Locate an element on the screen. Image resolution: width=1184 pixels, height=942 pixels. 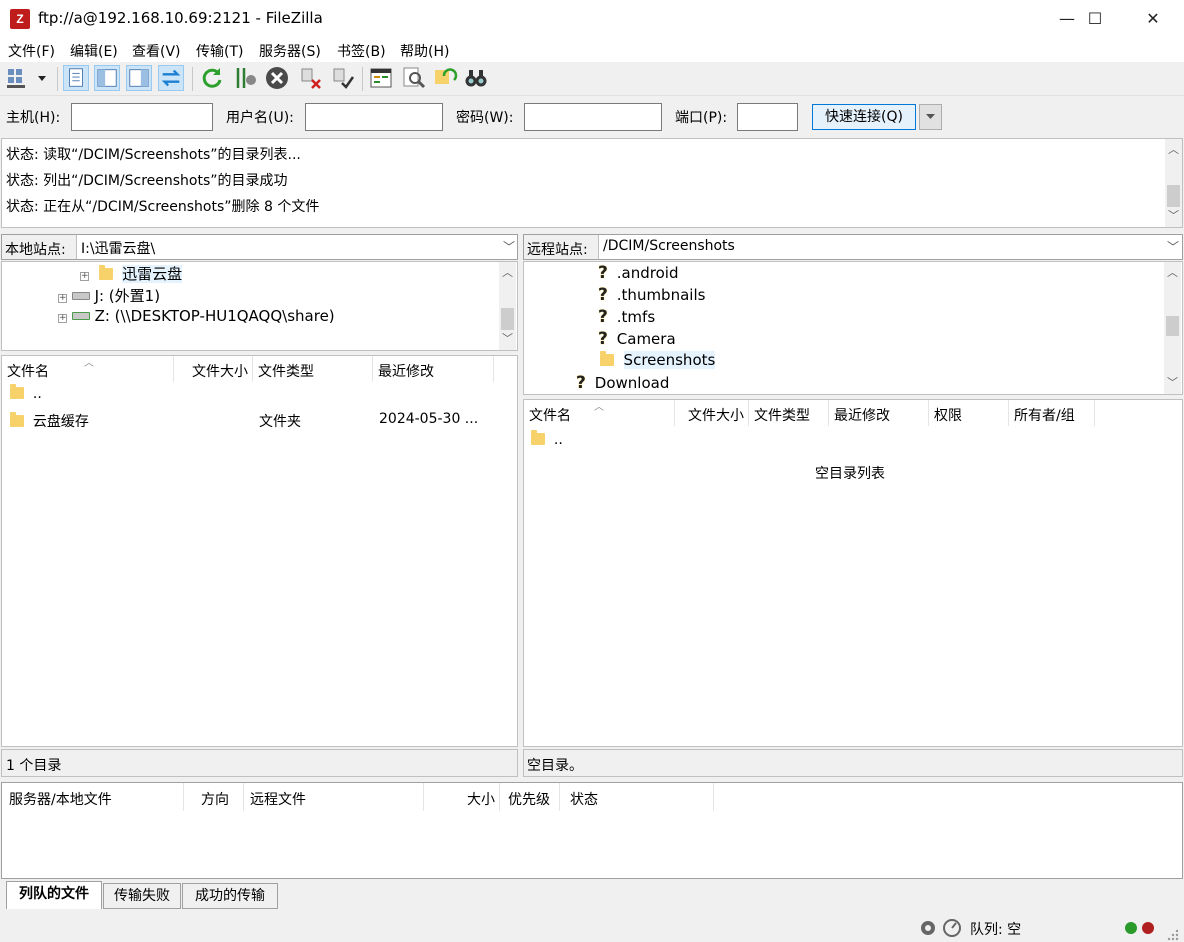
quickconnect-button: 快速连接(Q) is located at coordinates (864, 117).